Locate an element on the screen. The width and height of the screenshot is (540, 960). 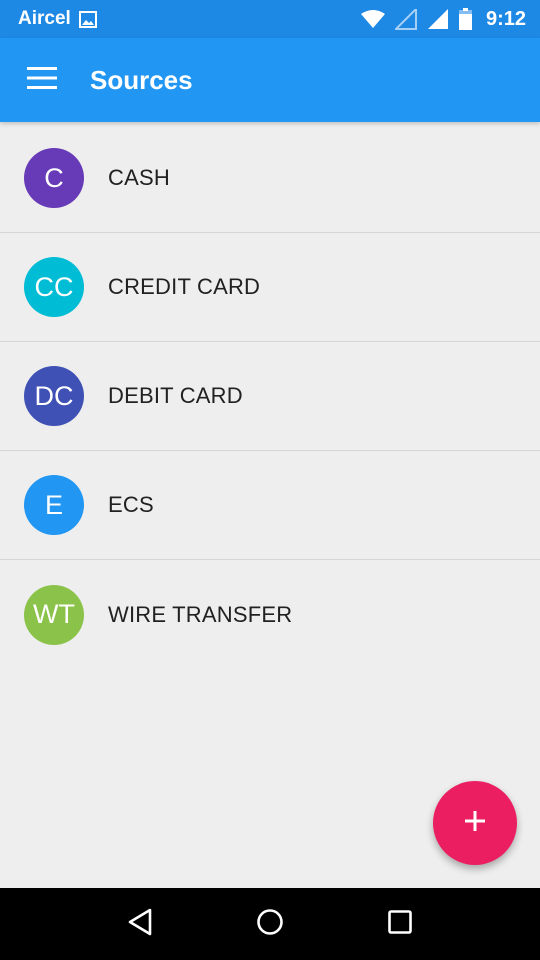
battery-icon is located at coordinates (465, 19).